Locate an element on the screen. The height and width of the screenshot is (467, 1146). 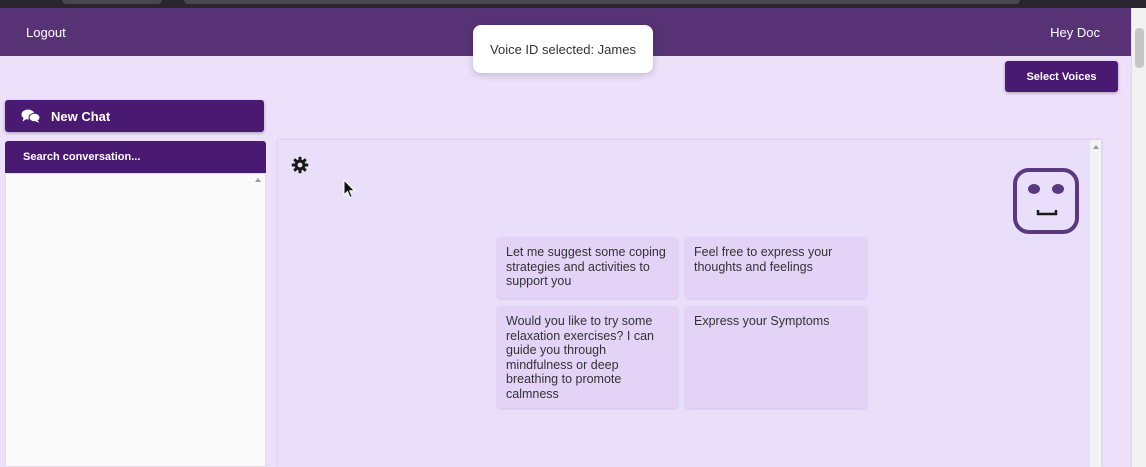
browser-address-area is located at coordinates (602, 2).